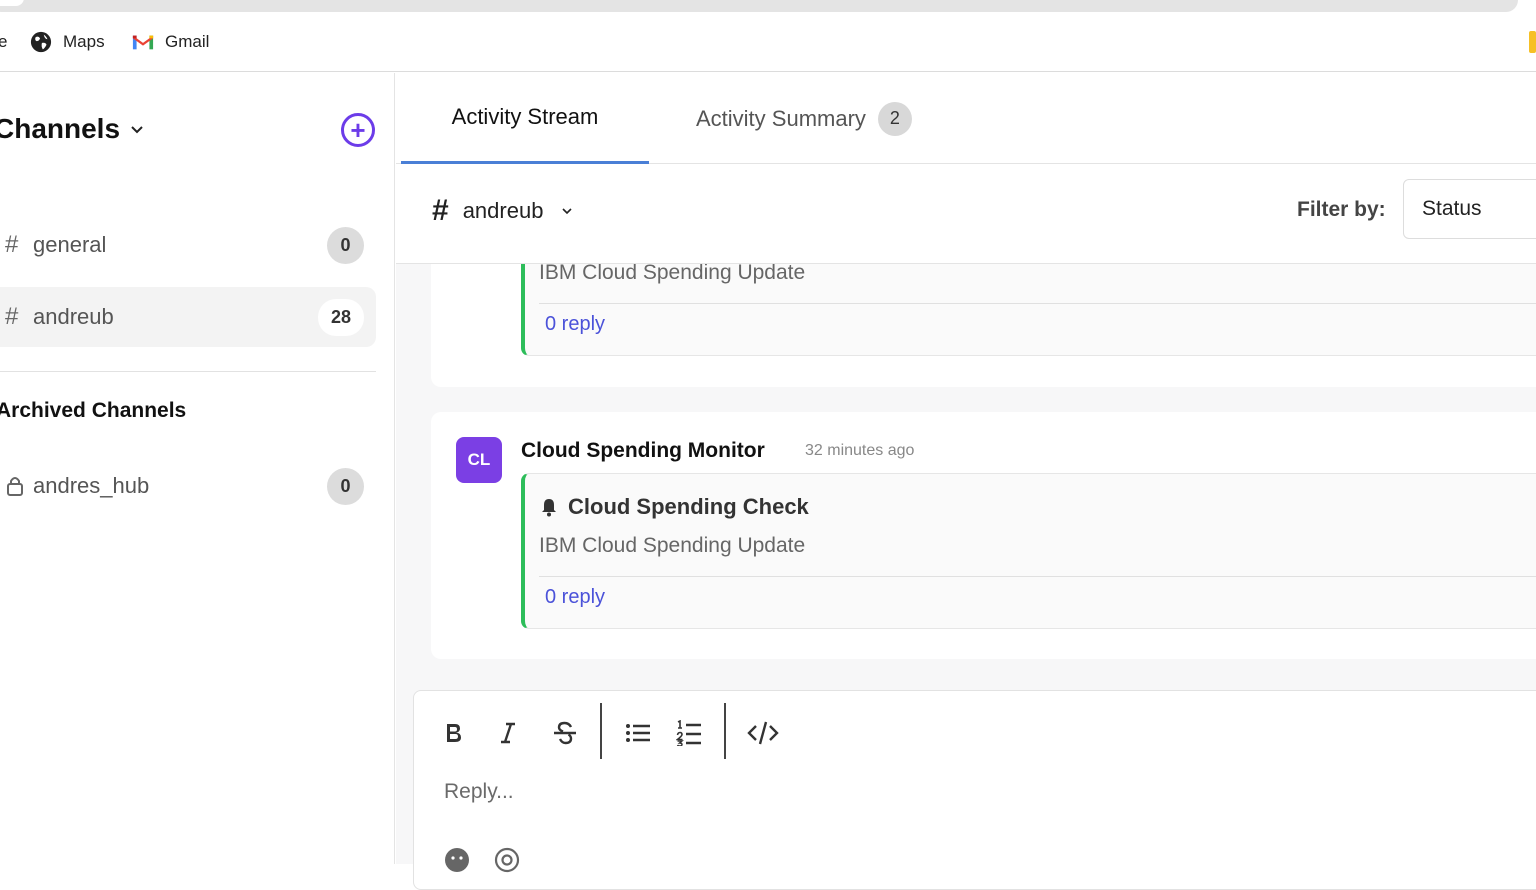 Image resolution: width=1536 pixels, height=890 pixels. I want to click on author-name: Cloud Spending Monitor, so click(643, 450).